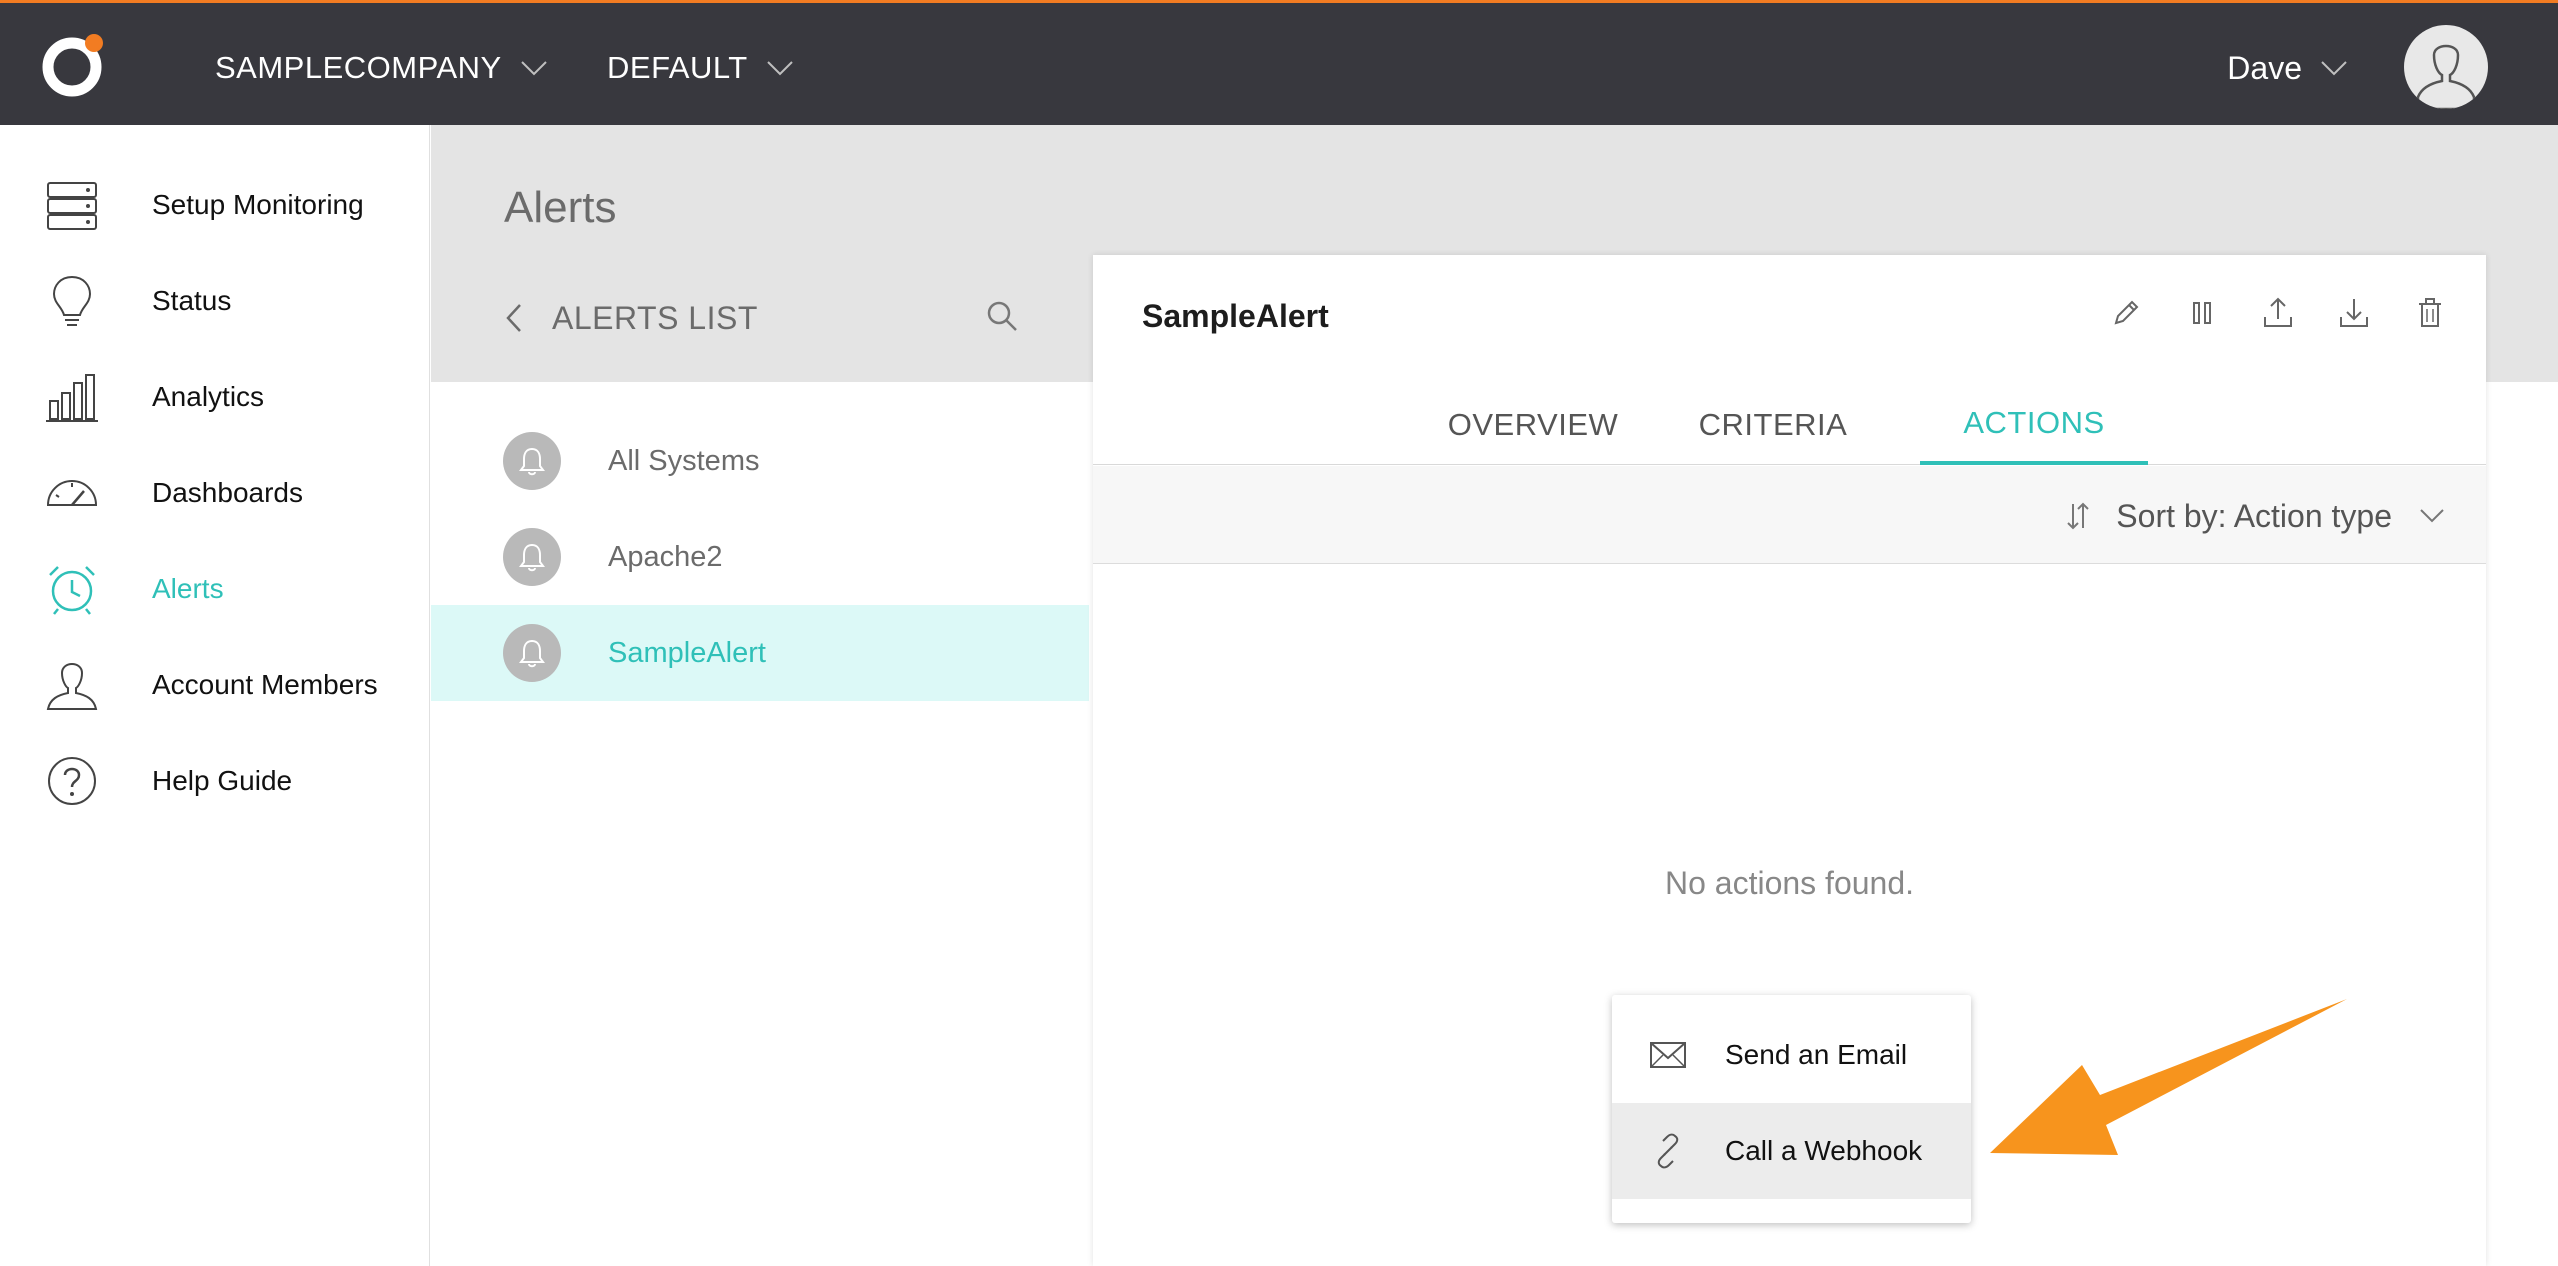 This screenshot has width=2558, height=1266. Describe the element at coordinates (1824, 1150) in the screenshot. I see `menu-item-label: Call a Webhook` at that location.